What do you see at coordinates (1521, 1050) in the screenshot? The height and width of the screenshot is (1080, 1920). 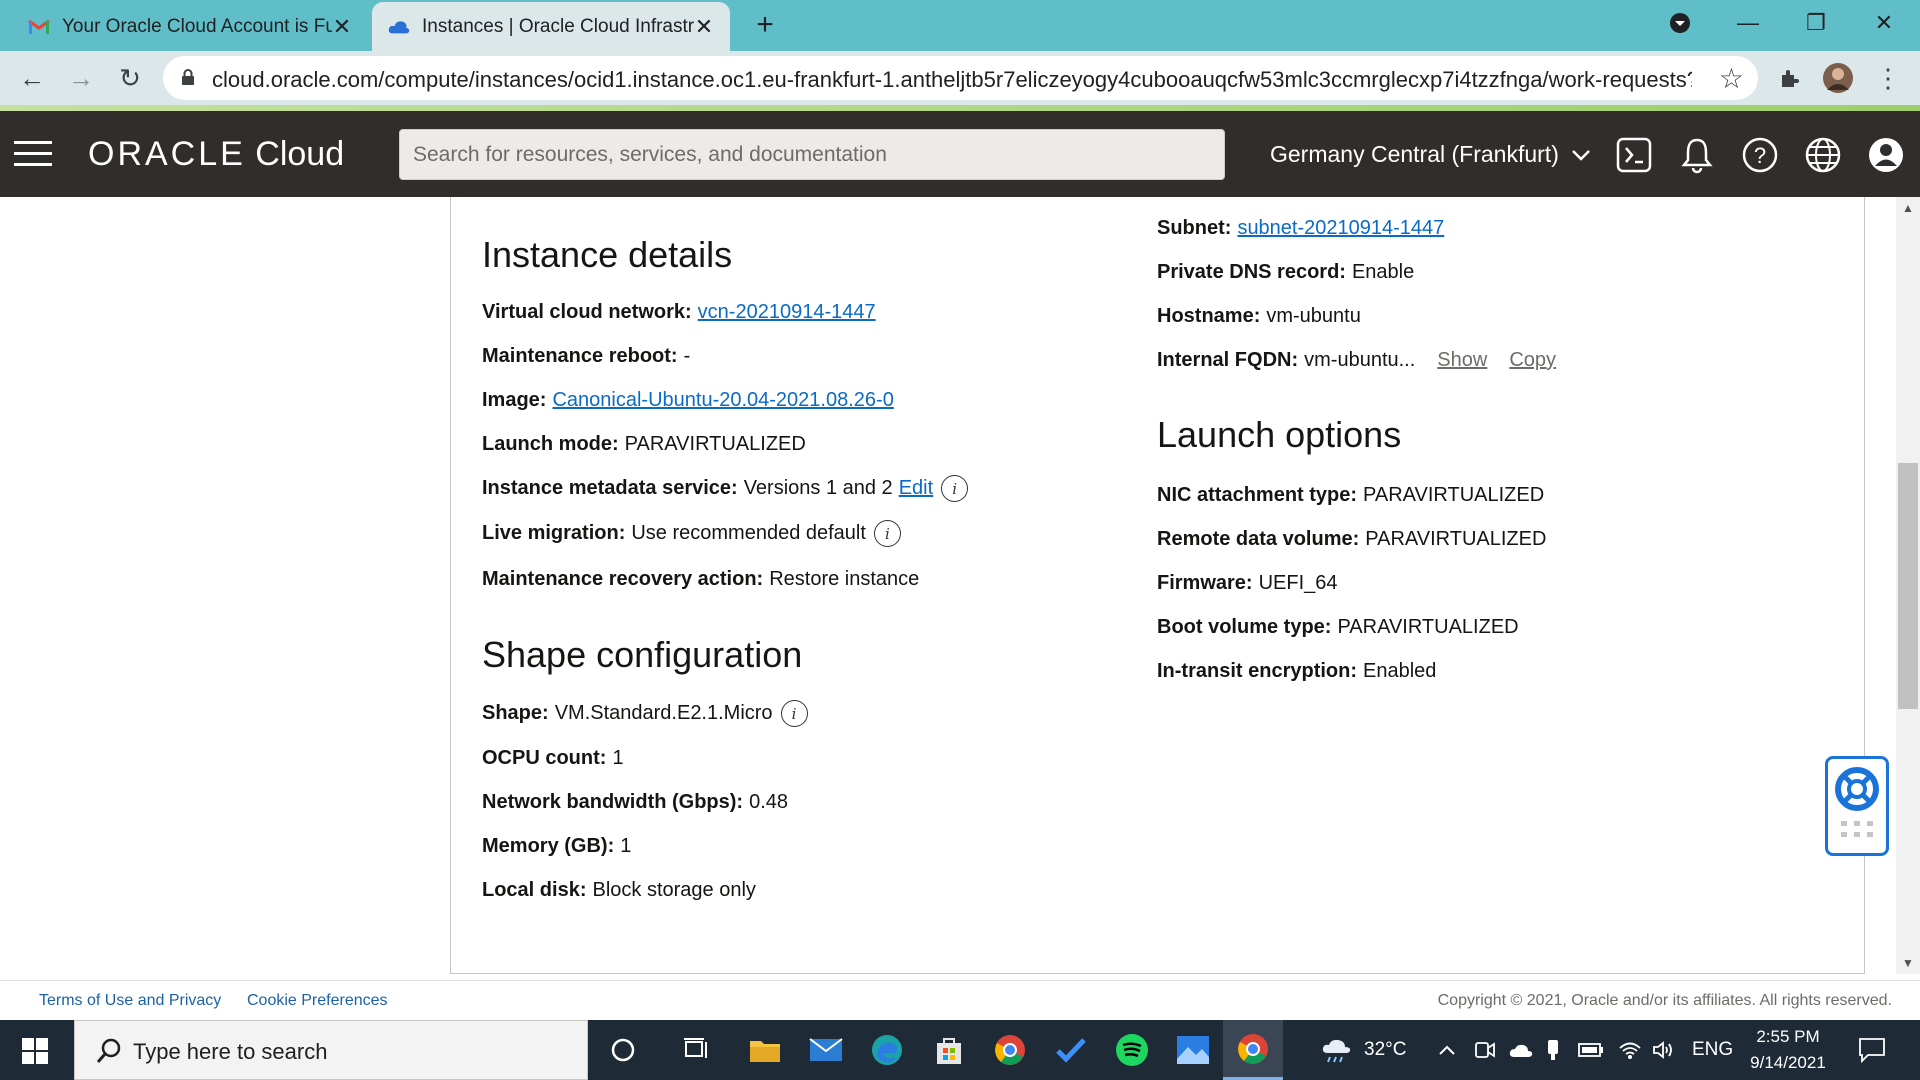 I see `onedrive-cloud-icon` at bounding box center [1521, 1050].